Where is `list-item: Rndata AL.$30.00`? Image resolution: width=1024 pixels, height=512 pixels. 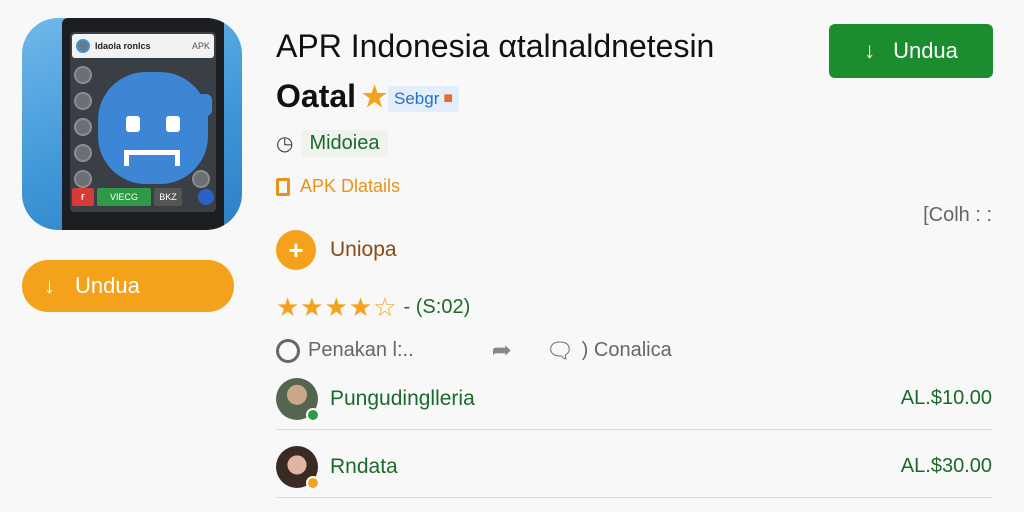
list-item: Rndata AL.$30.00 is located at coordinates (634, 467).